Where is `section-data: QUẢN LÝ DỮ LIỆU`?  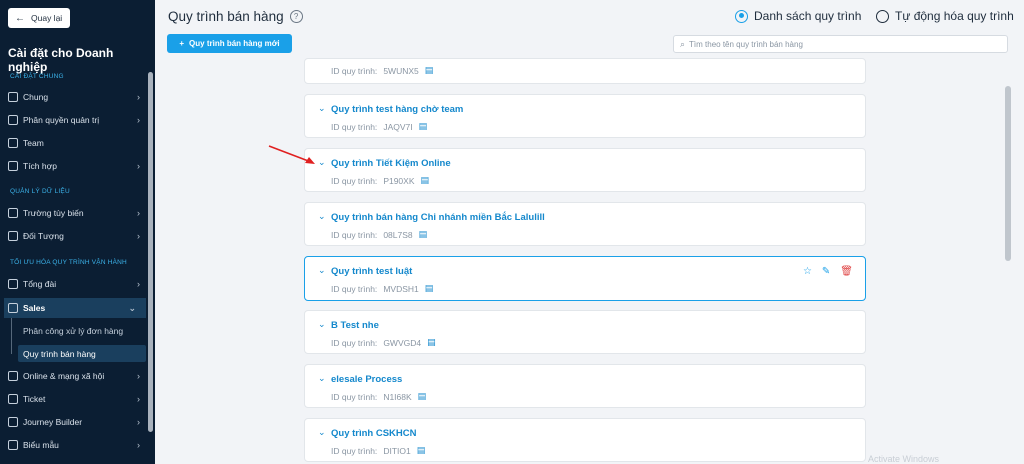 section-data: QUẢN LÝ DỮ LIỆU is located at coordinates (40, 191).